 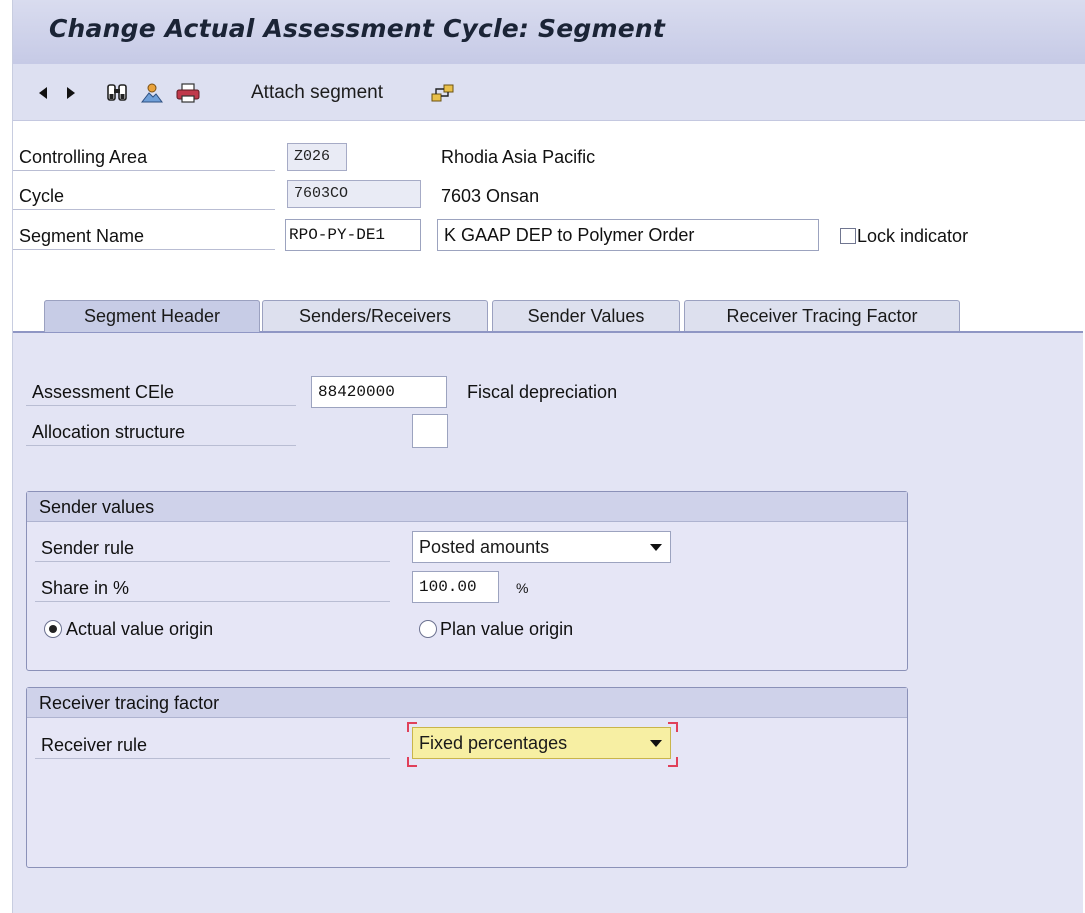 What do you see at coordinates (331, 93) in the screenshot?
I see `attach-segment-button: Attach segment` at bounding box center [331, 93].